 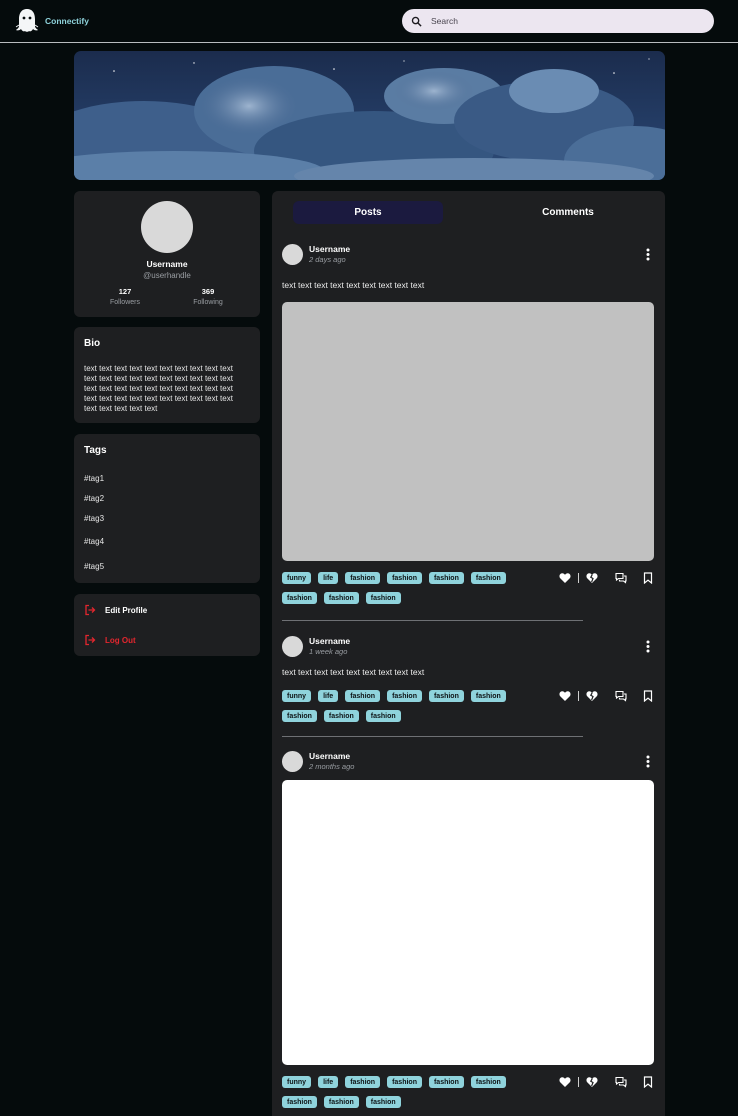 I want to click on post-timestamp: 2 months ago, so click(x=332, y=766).